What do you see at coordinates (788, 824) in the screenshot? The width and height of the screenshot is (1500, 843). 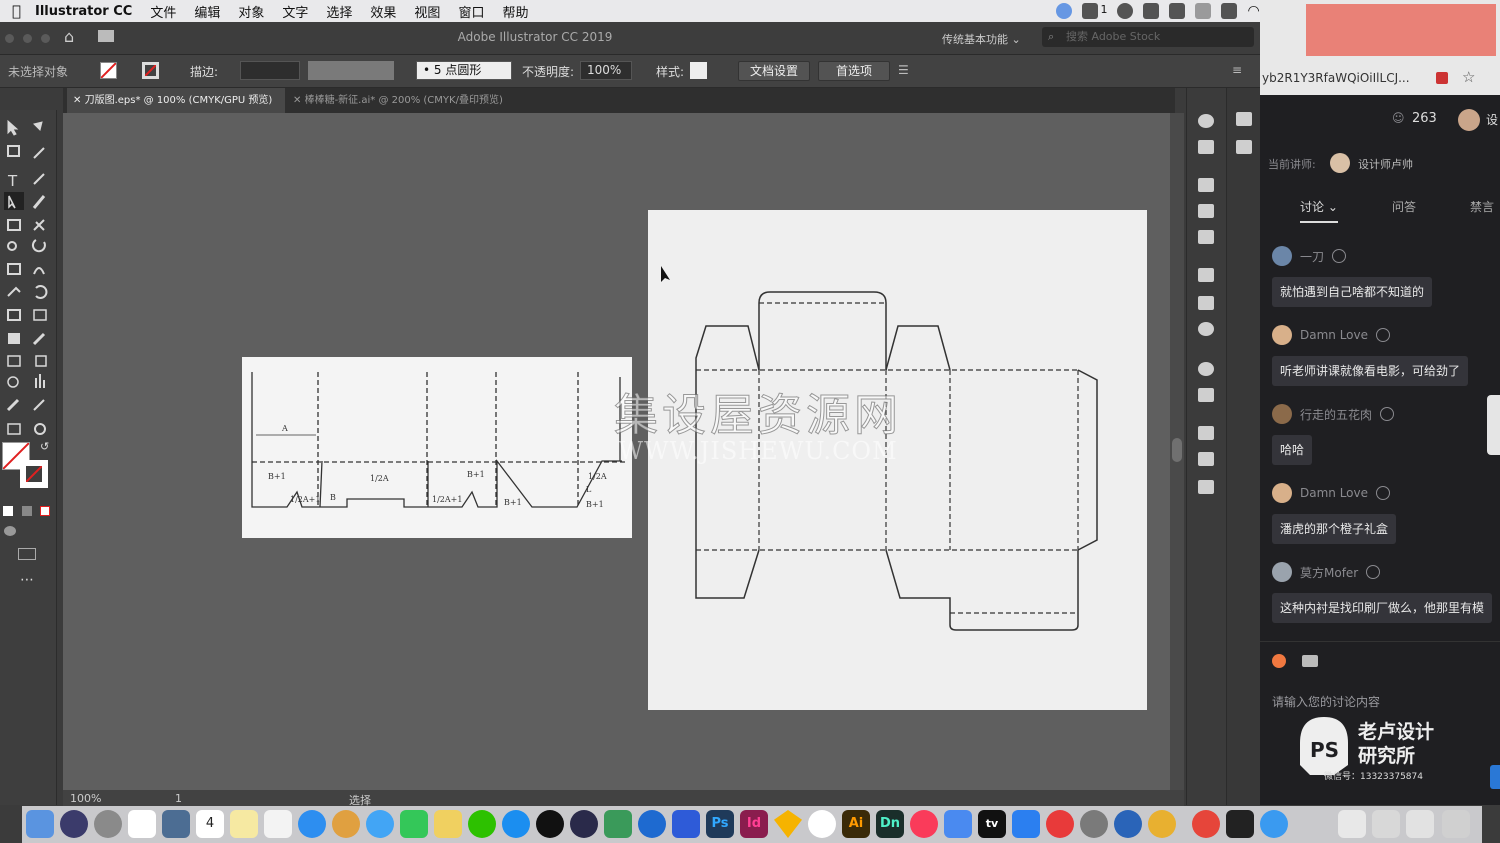 I see `sketch-icon` at bounding box center [788, 824].